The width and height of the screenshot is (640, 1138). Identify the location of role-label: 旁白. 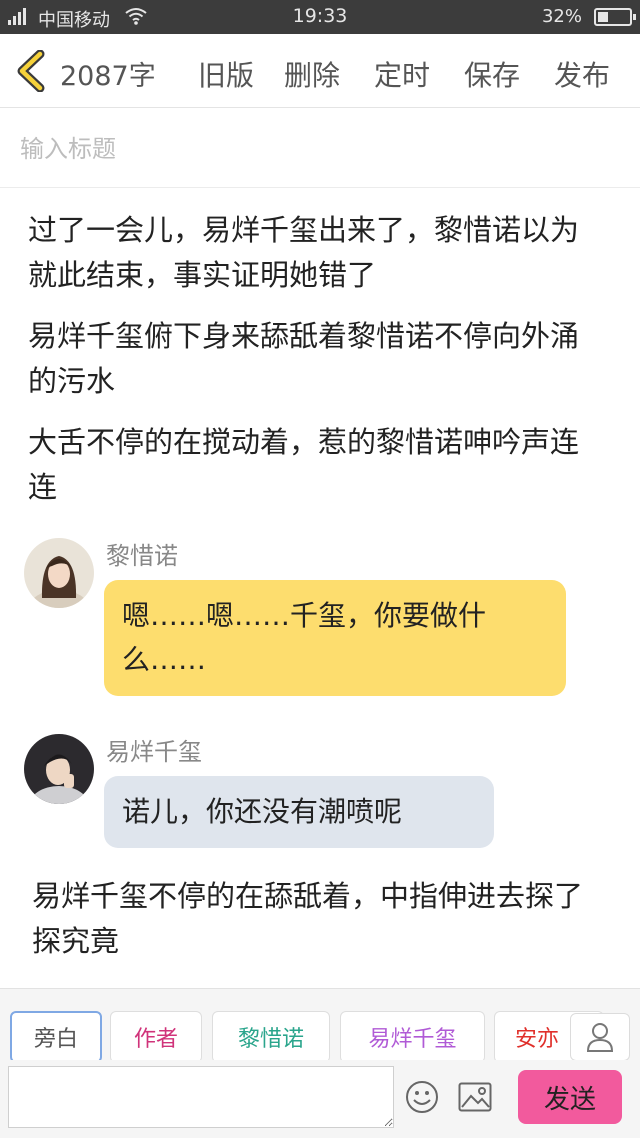
(55, 1039).